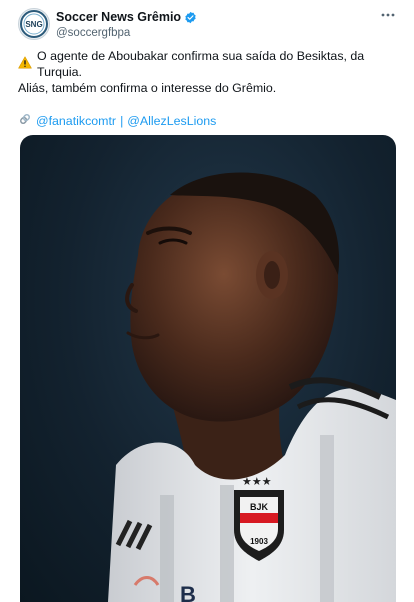  Describe the element at coordinates (388, 17) in the screenshot. I see `more-options-icon` at that location.